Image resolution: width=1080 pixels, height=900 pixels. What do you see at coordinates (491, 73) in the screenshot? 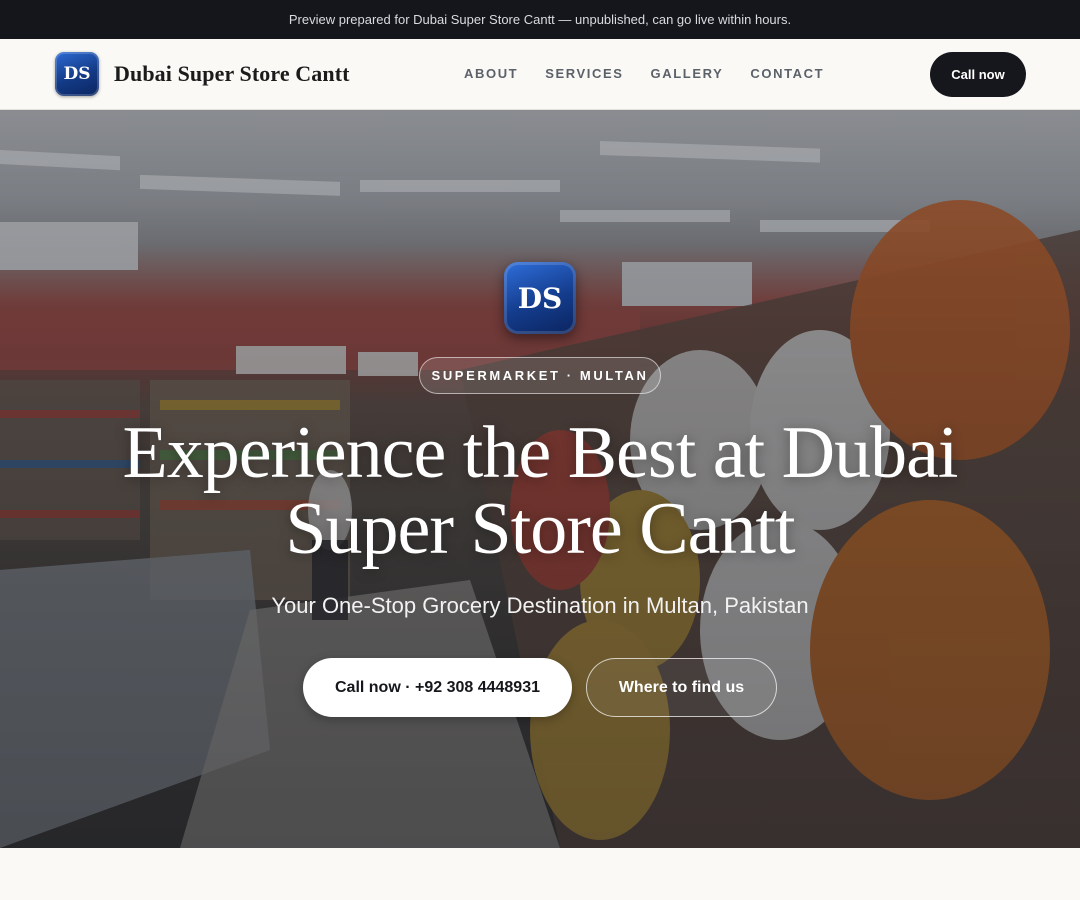
I see `nav-about: ABOUT` at bounding box center [491, 73].